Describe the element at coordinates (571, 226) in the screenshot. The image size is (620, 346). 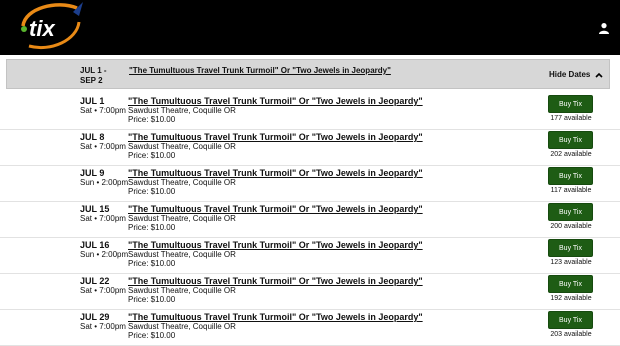
I see `seats-available: 200 available` at that location.